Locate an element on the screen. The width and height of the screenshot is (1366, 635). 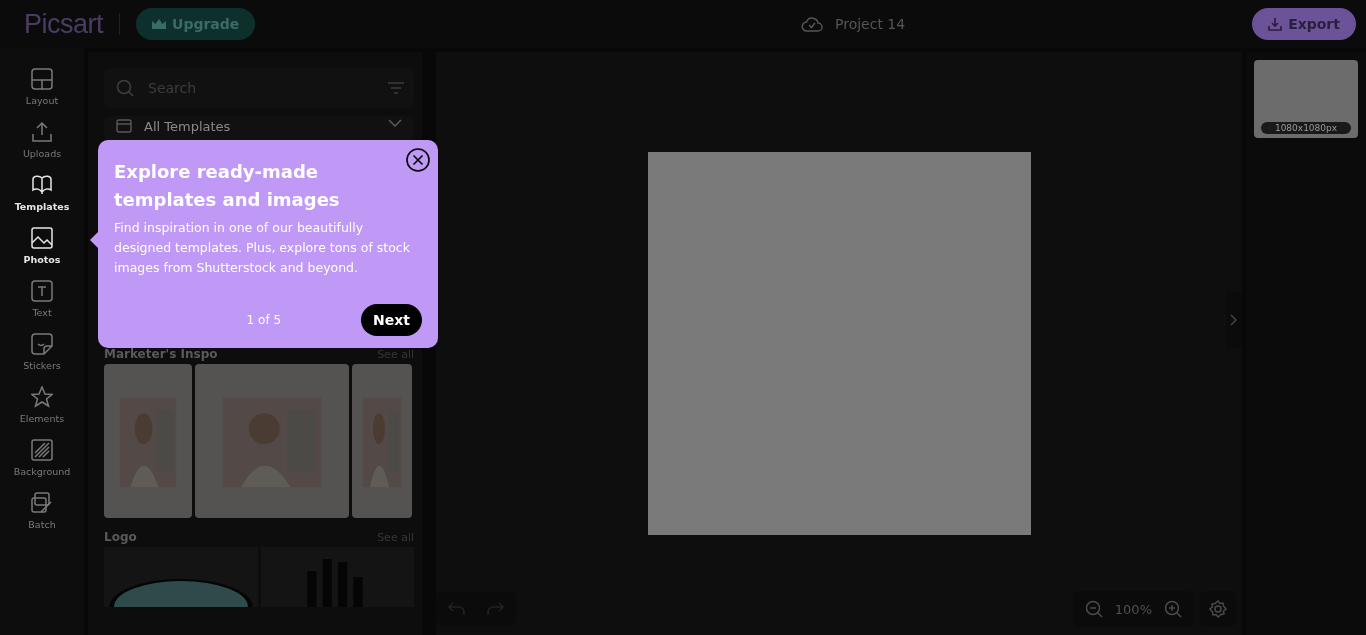
section-title: Logo is located at coordinates (120, 537).